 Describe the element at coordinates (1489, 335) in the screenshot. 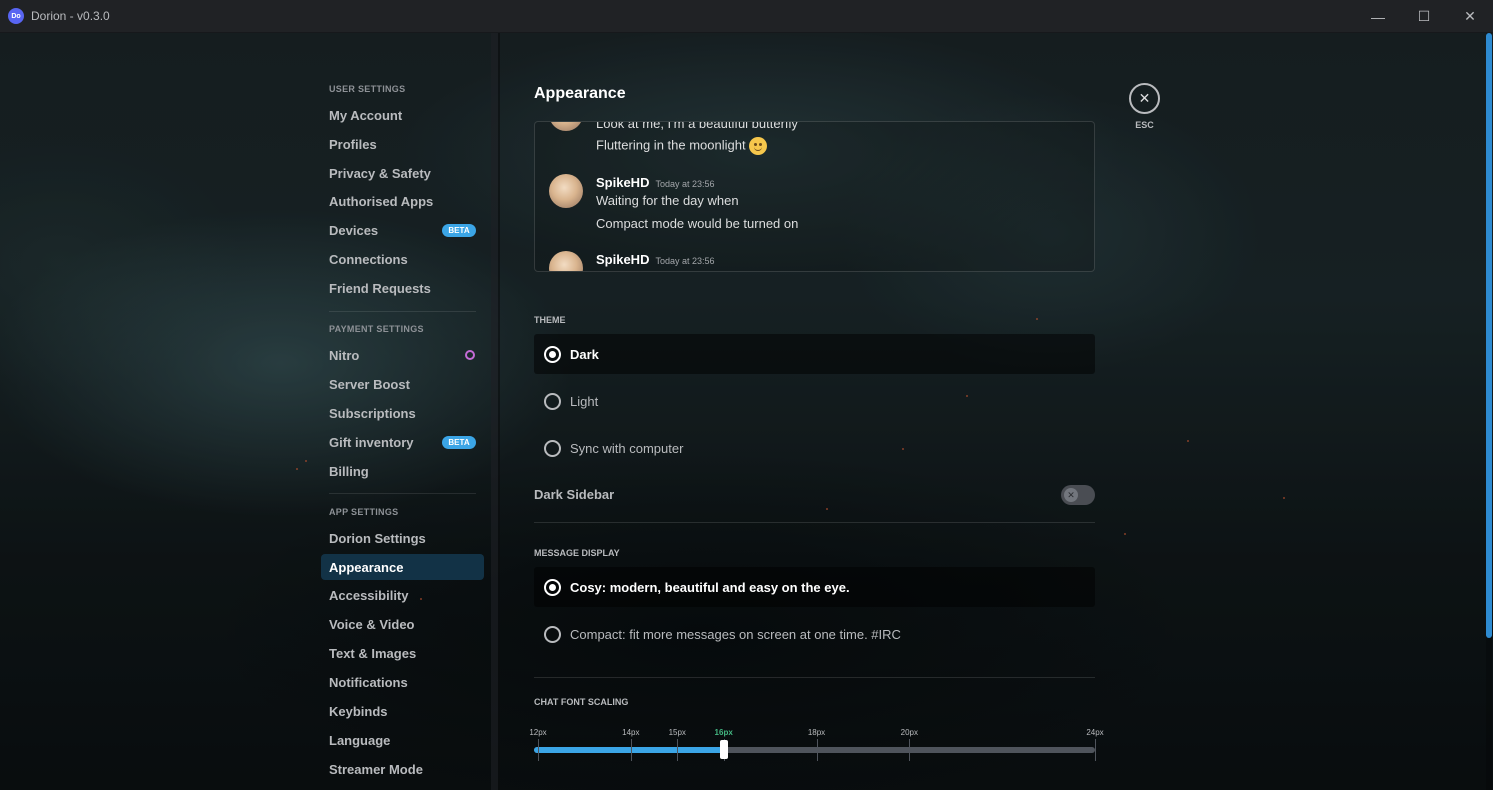

I see `content-scrollbar-thumb` at that location.